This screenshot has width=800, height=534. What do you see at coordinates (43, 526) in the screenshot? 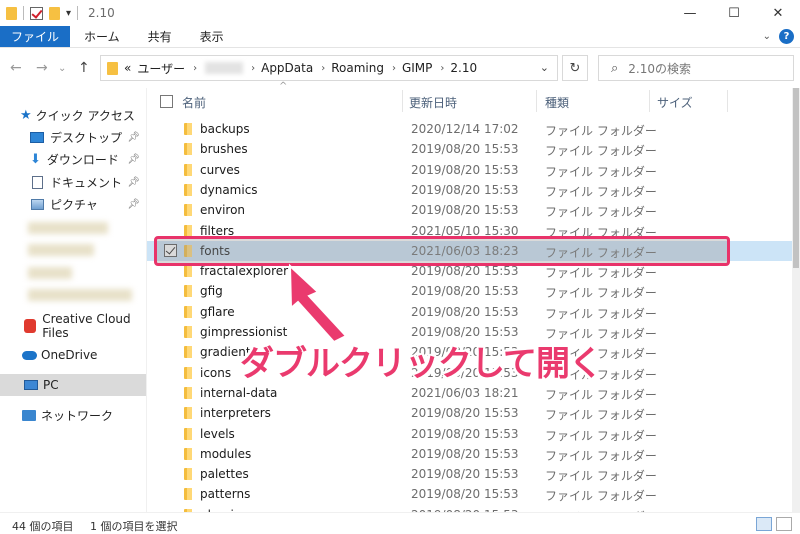
I see `item-count: 44 個の項目` at bounding box center [43, 526].